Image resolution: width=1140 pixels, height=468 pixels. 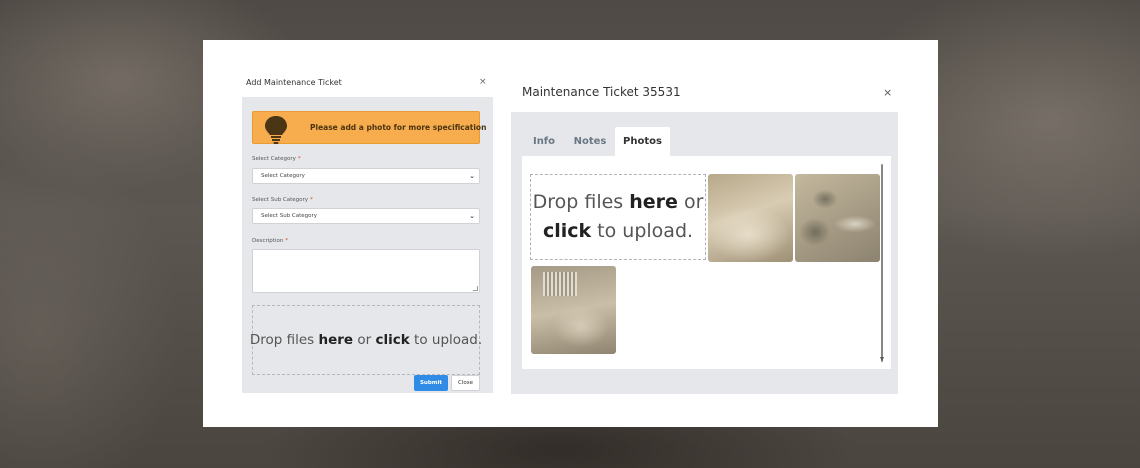 What do you see at coordinates (366, 176) in the screenshot?
I see `category-select: Select Category ⌄` at bounding box center [366, 176].